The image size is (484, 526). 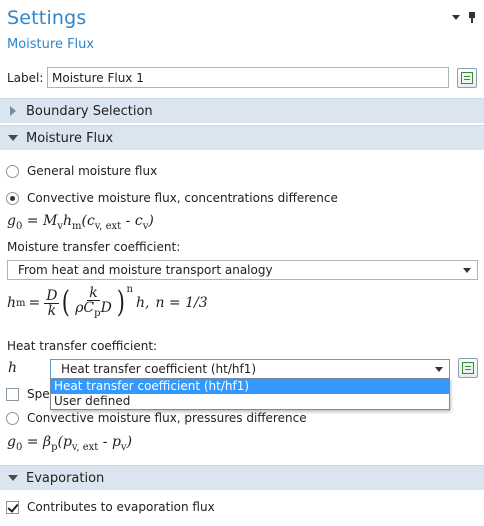 What do you see at coordinates (47, 18) in the screenshot?
I see `page-title: Settings` at bounding box center [47, 18].